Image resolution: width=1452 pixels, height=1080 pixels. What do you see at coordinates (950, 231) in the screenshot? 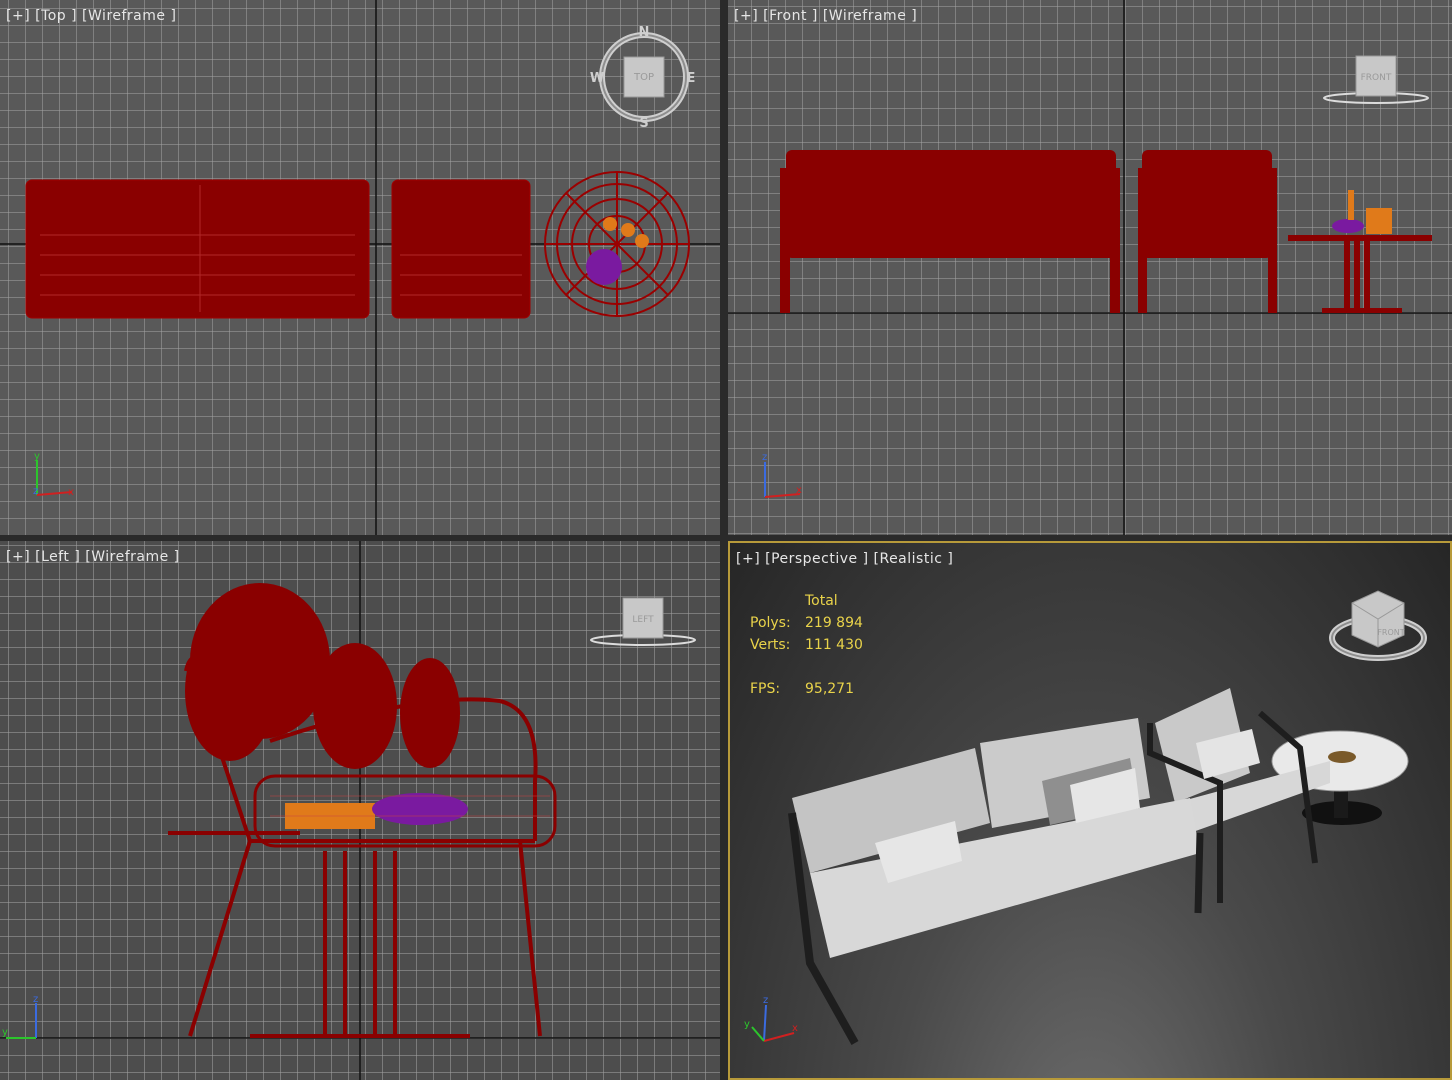
I see `sofa-front-wire` at bounding box center [950, 231].